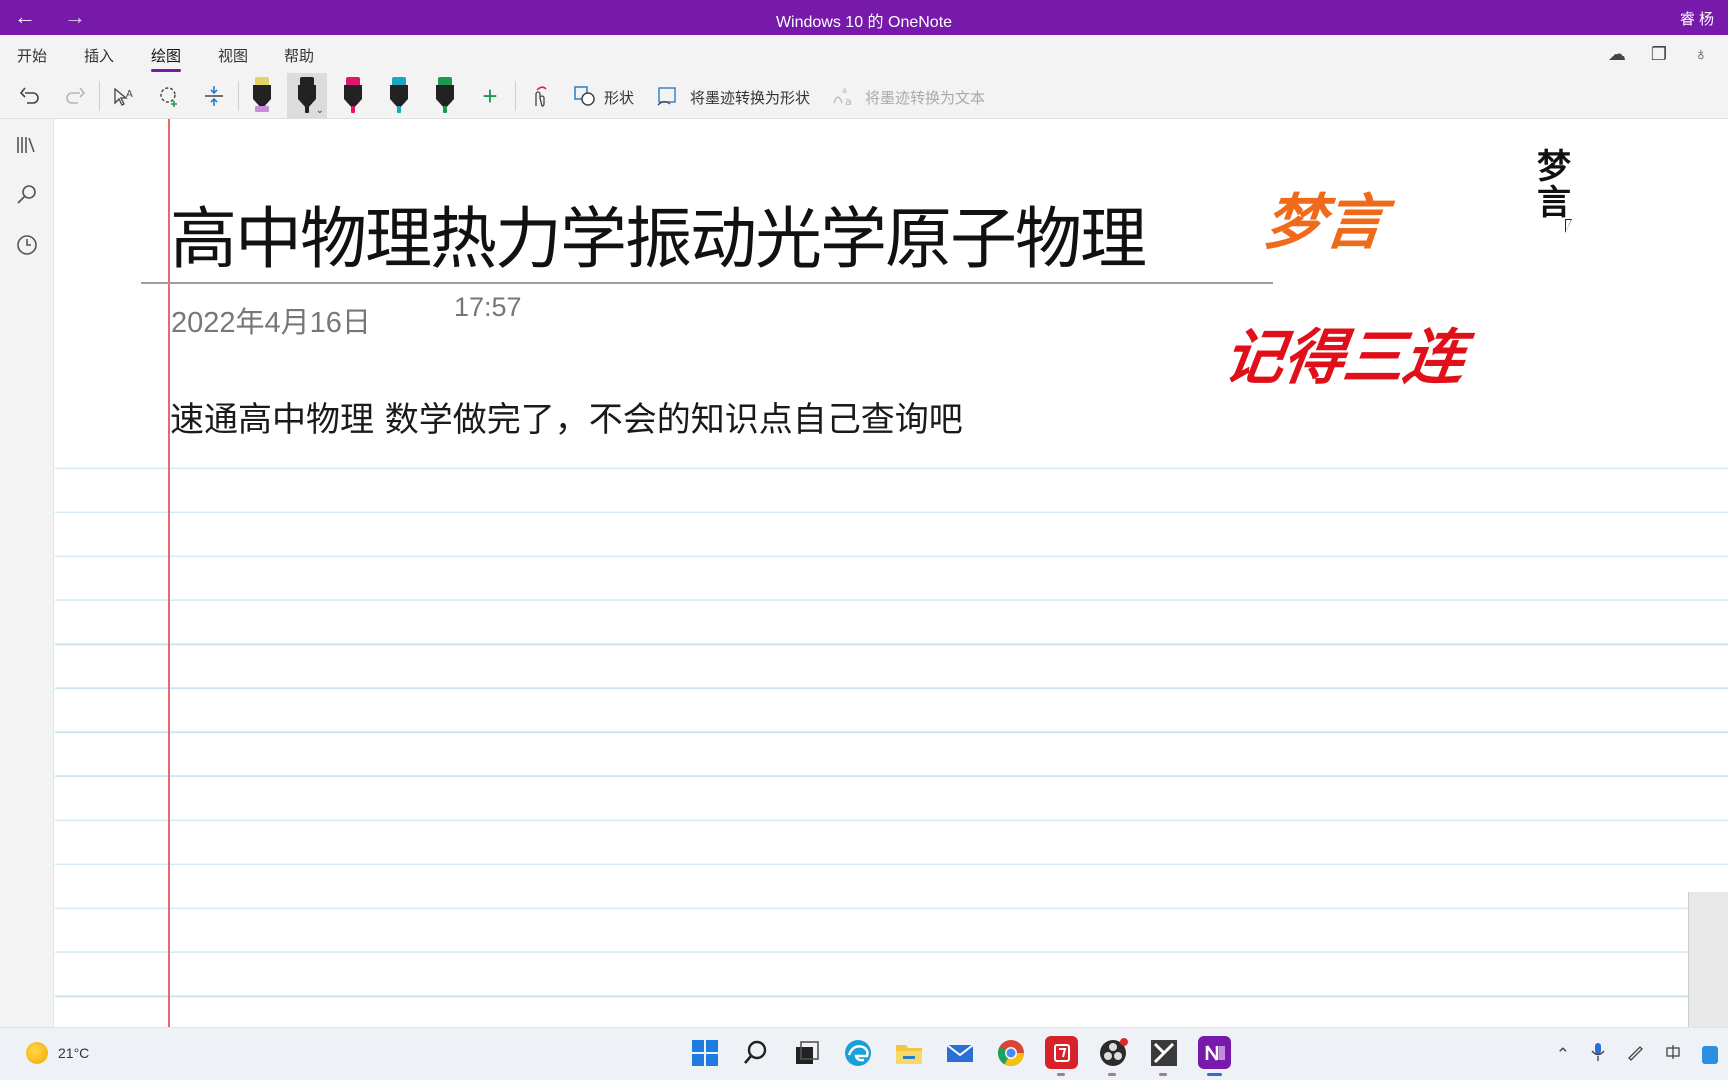  I want to click on ink-signature-black: 梦言, so click(1559, 185).